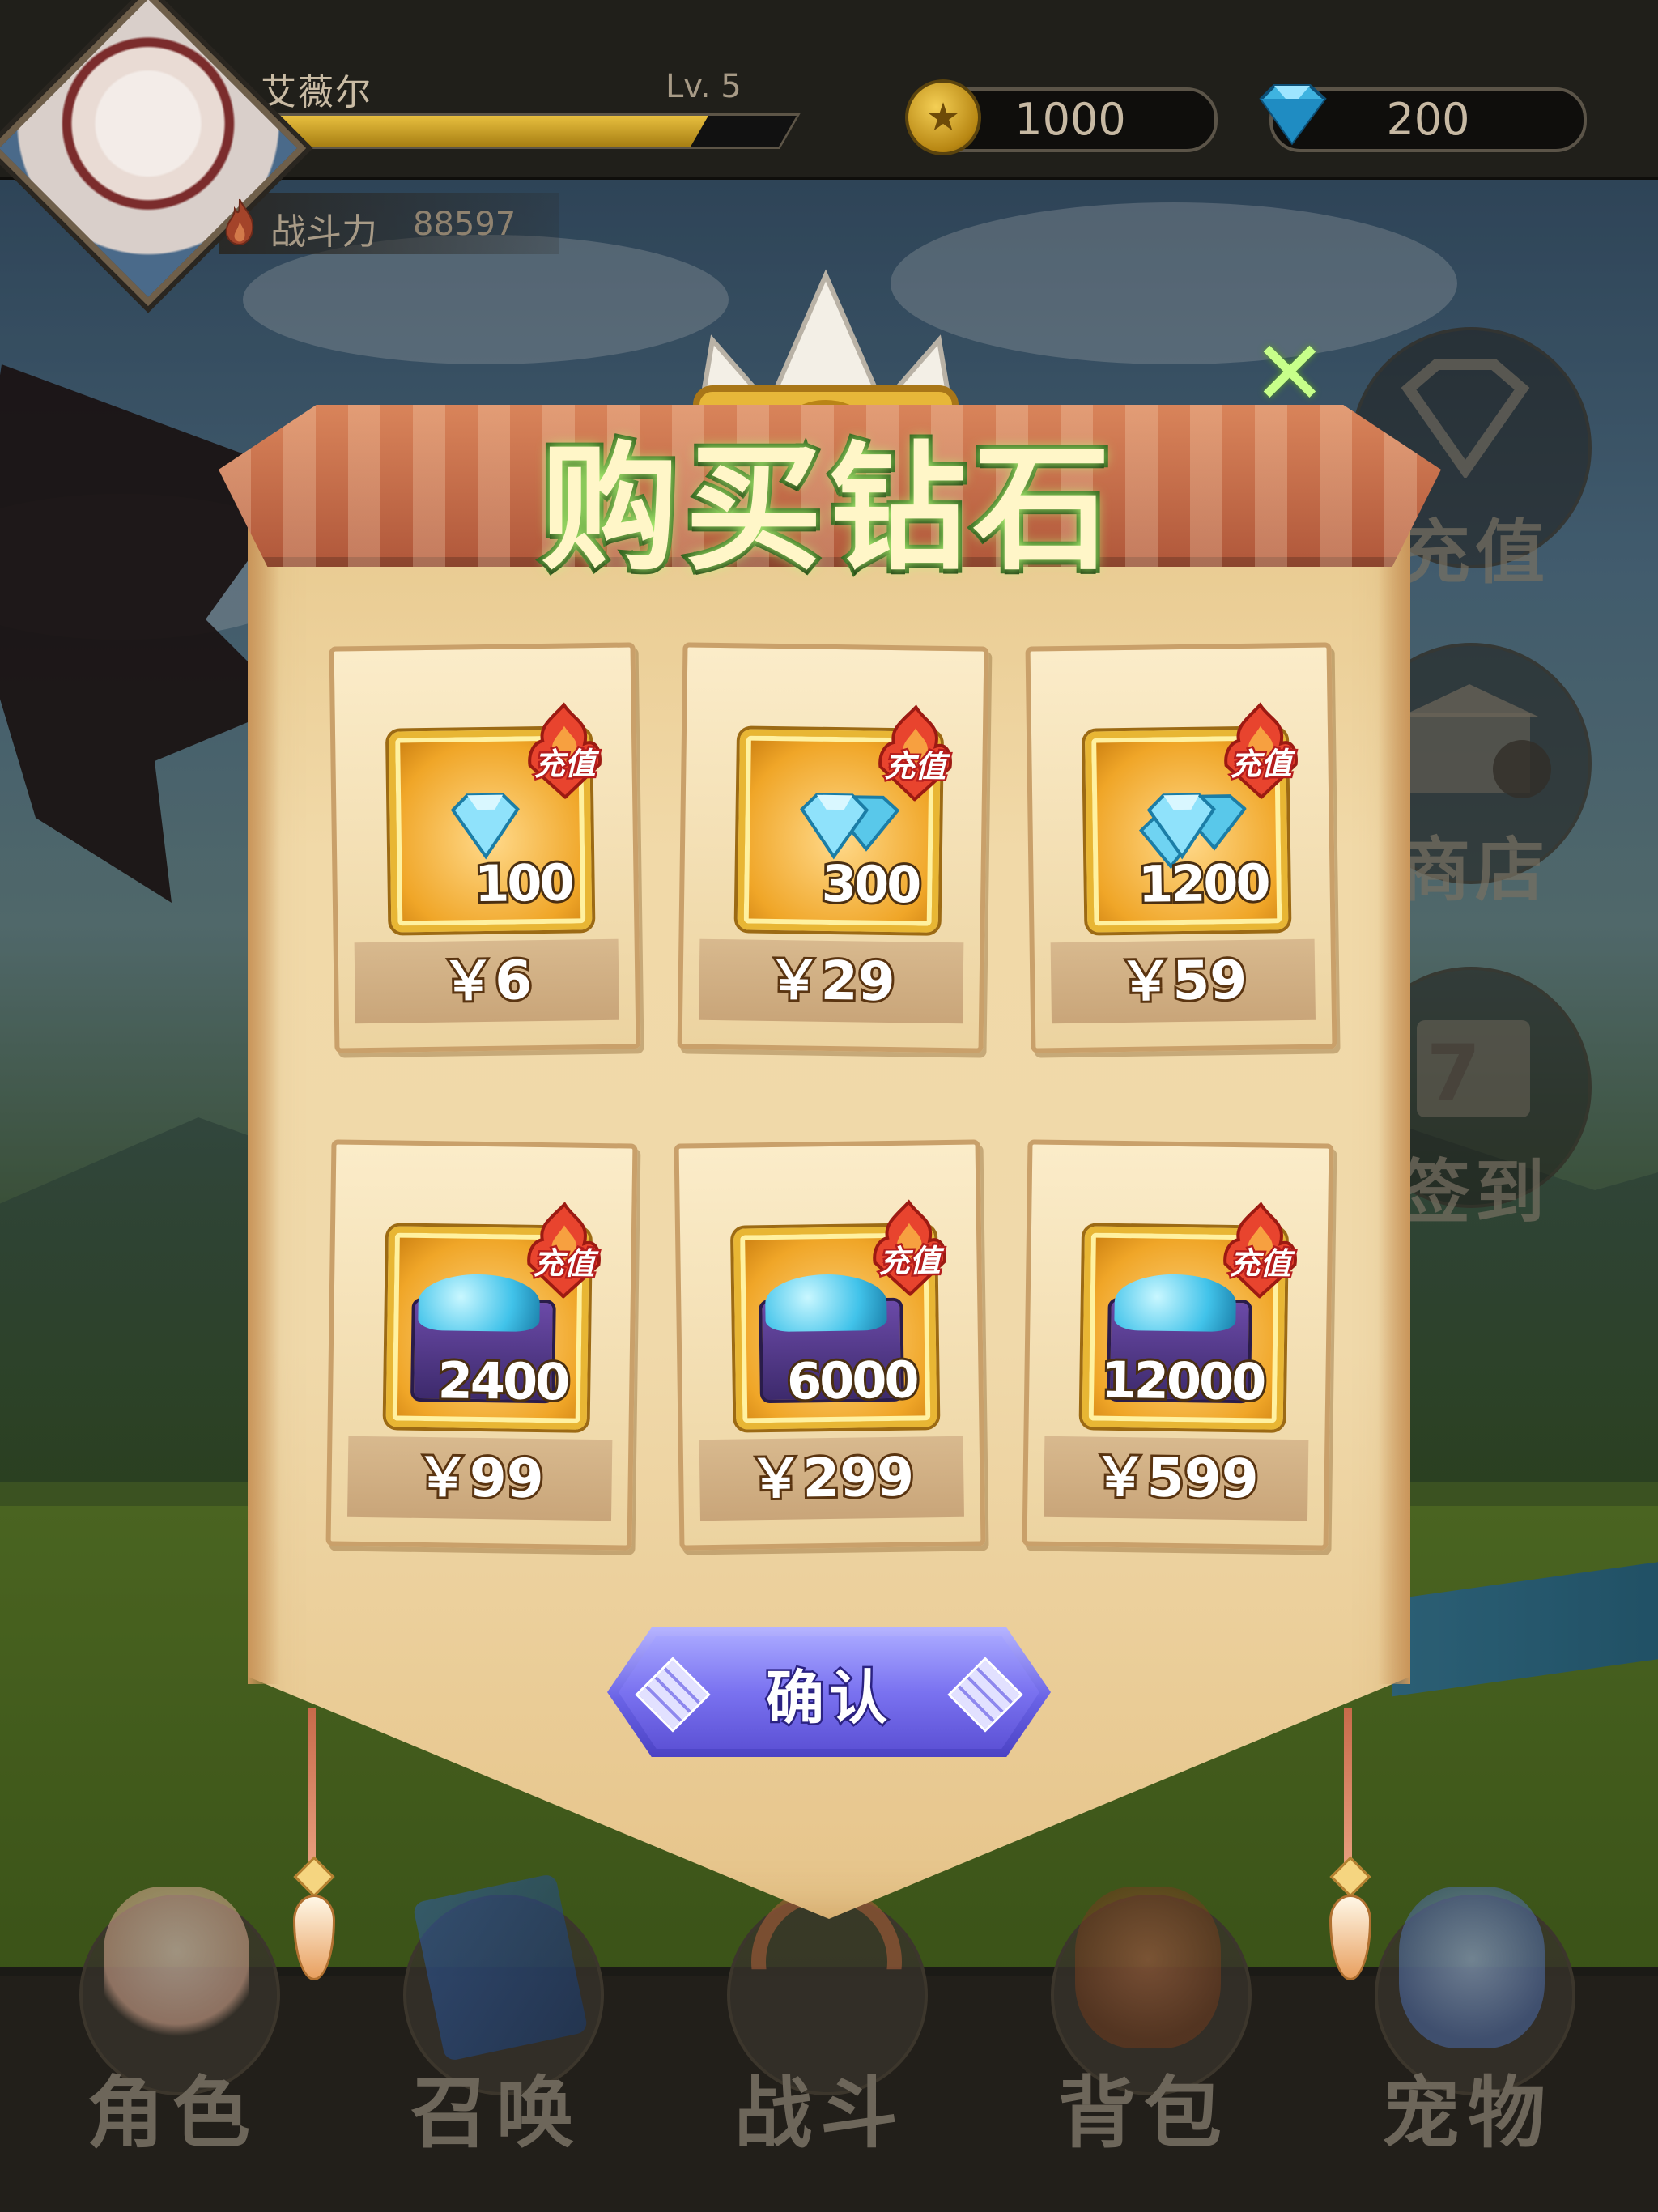 Image resolution: width=1658 pixels, height=2212 pixels. Describe the element at coordinates (830, 1345) in the screenshot. I see `diamond-pack-card: 6000 充值 ￥299` at that location.